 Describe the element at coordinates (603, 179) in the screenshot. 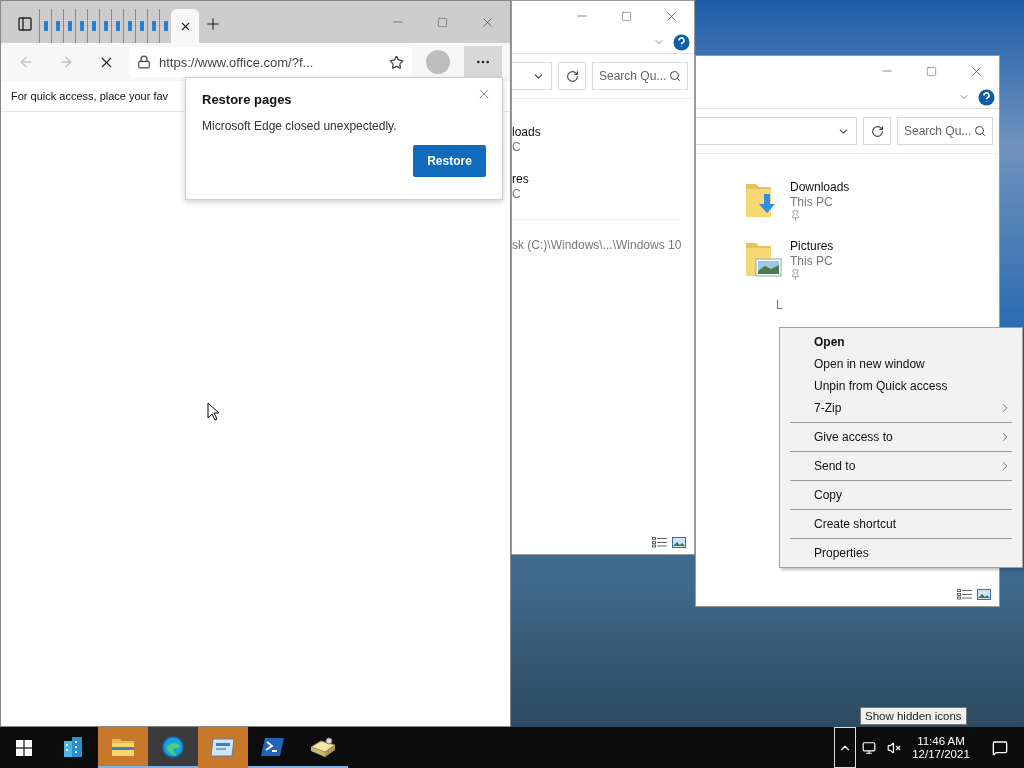

I see `folder-name: res` at that location.